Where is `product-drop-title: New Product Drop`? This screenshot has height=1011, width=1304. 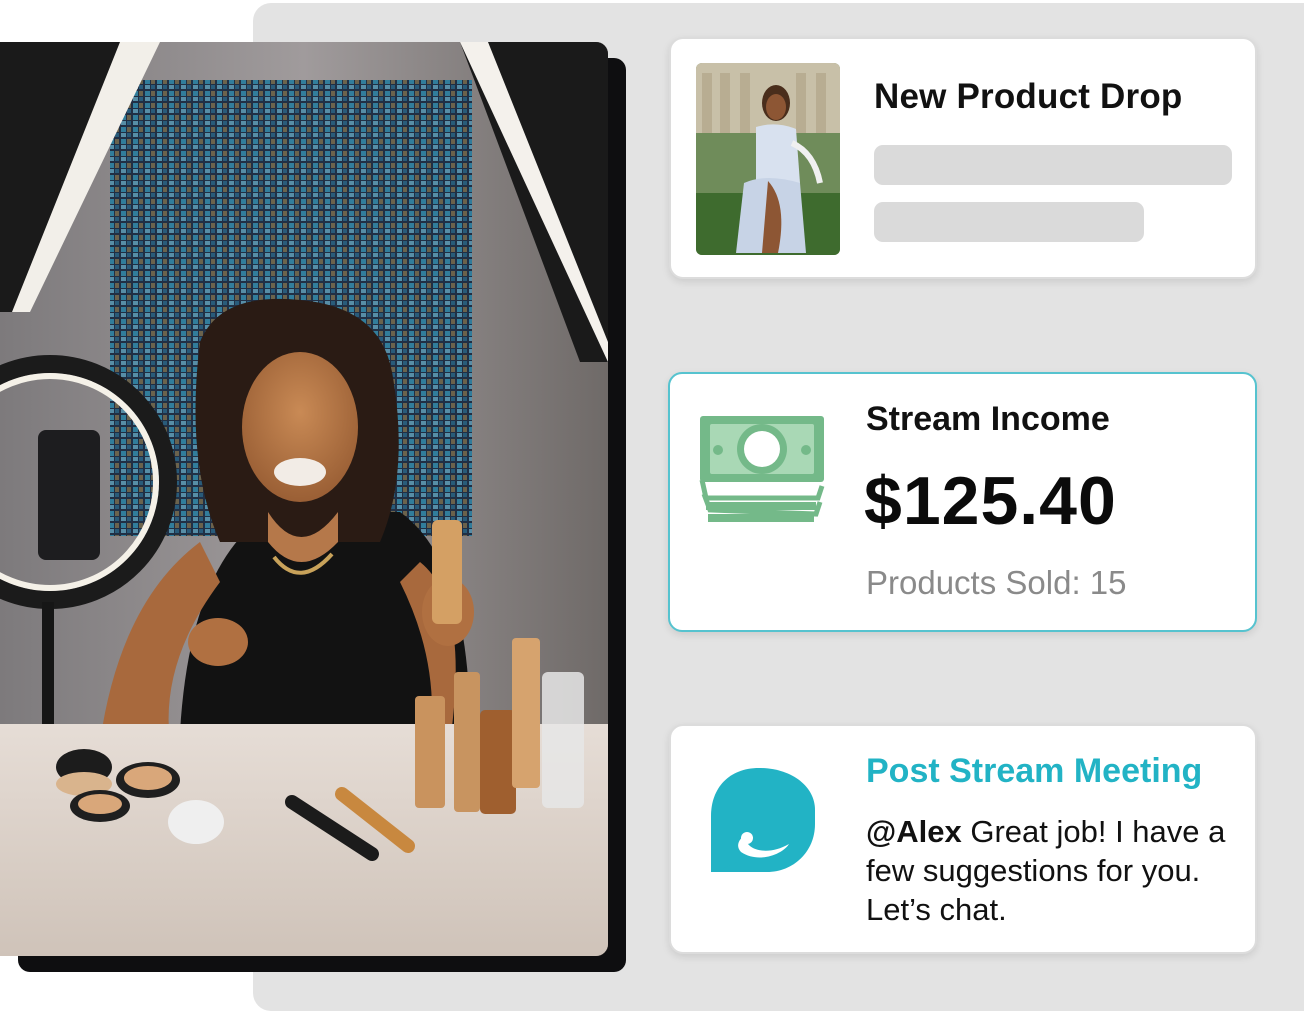 product-drop-title: New Product Drop is located at coordinates (1028, 96).